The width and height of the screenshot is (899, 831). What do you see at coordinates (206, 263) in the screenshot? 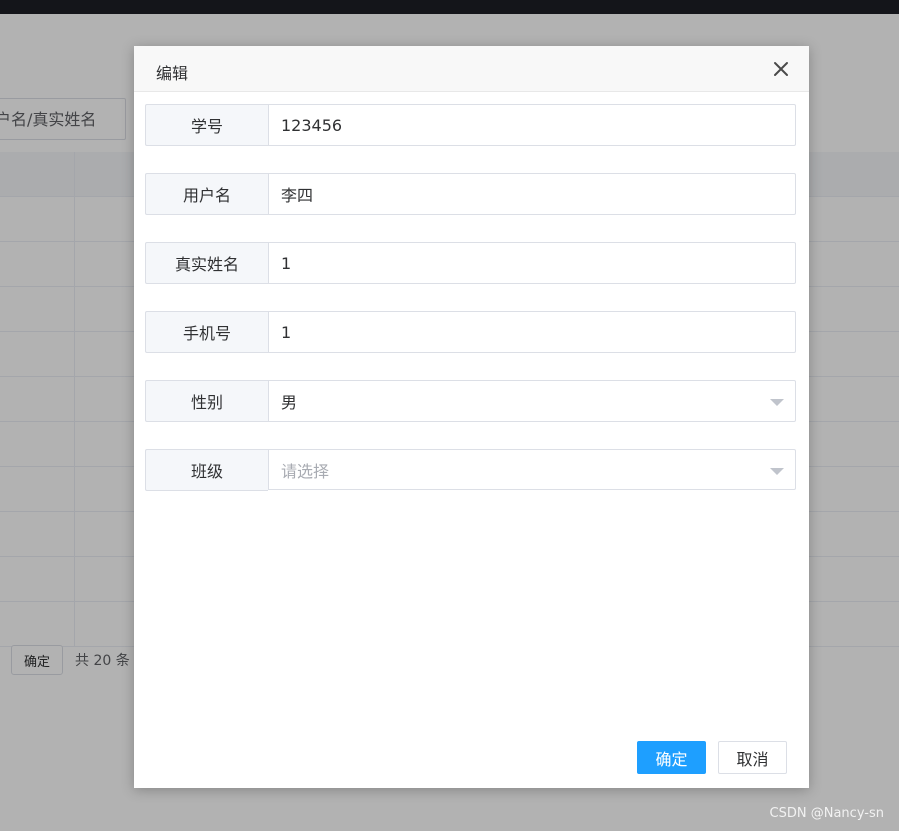
I see `real-name-label: 真实姓名` at bounding box center [206, 263].